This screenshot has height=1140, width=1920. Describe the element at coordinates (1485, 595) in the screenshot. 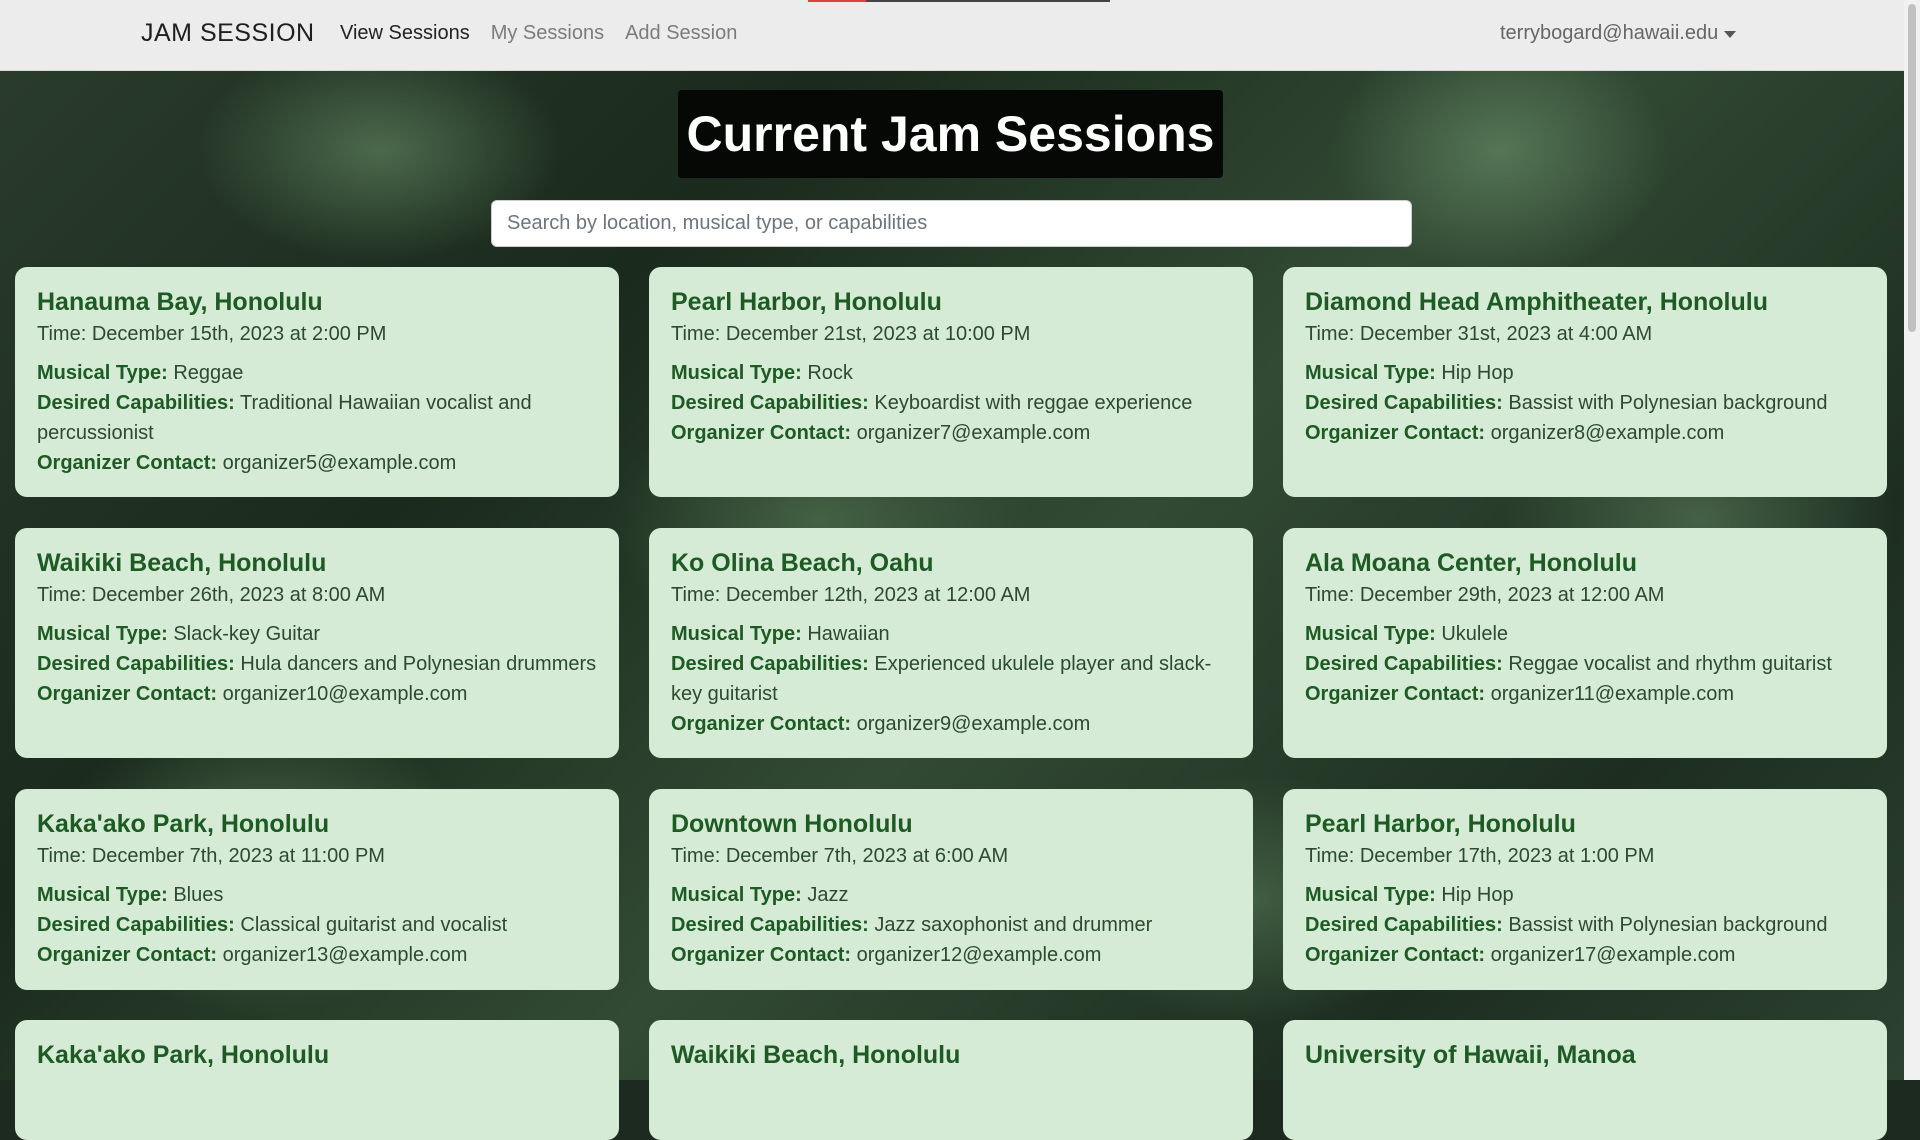

I see `session-time: Time: December 29th, 2023 at 12:00 AM` at that location.